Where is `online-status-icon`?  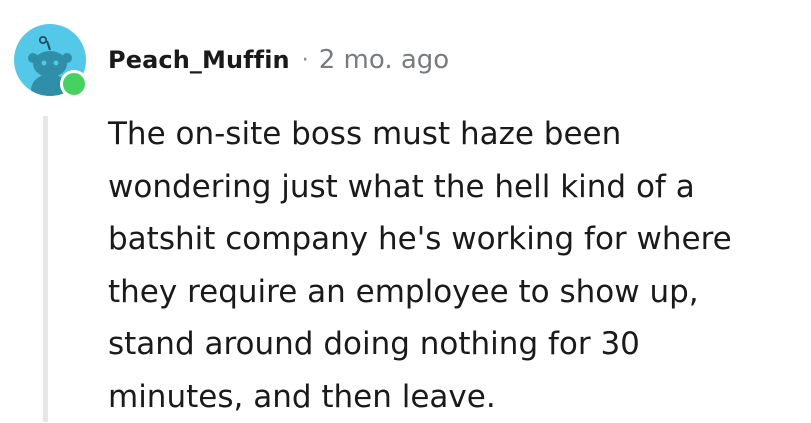
online-status-icon is located at coordinates (74, 84).